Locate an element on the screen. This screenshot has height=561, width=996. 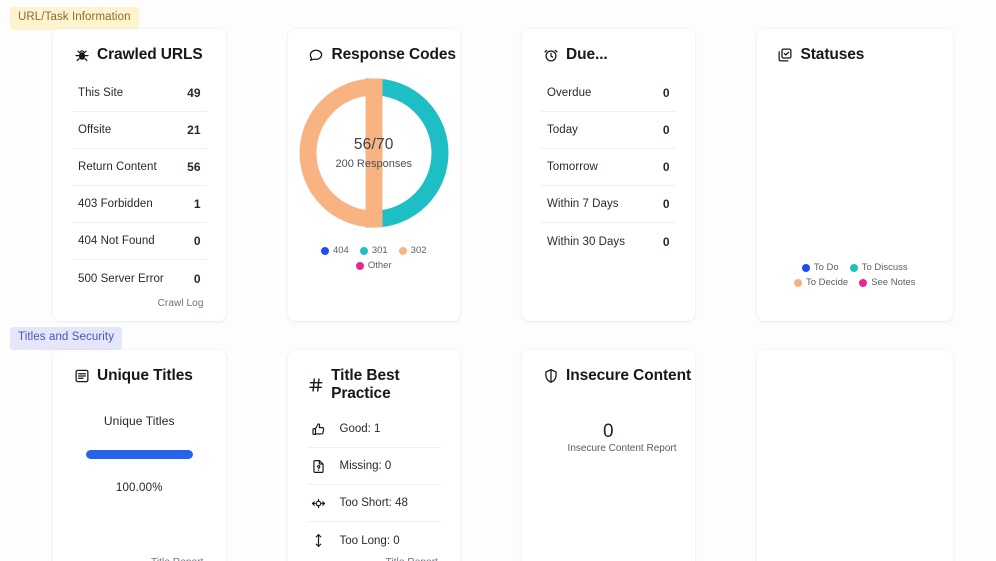
arrows-horizontal-icon is located at coordinates (319, 503).